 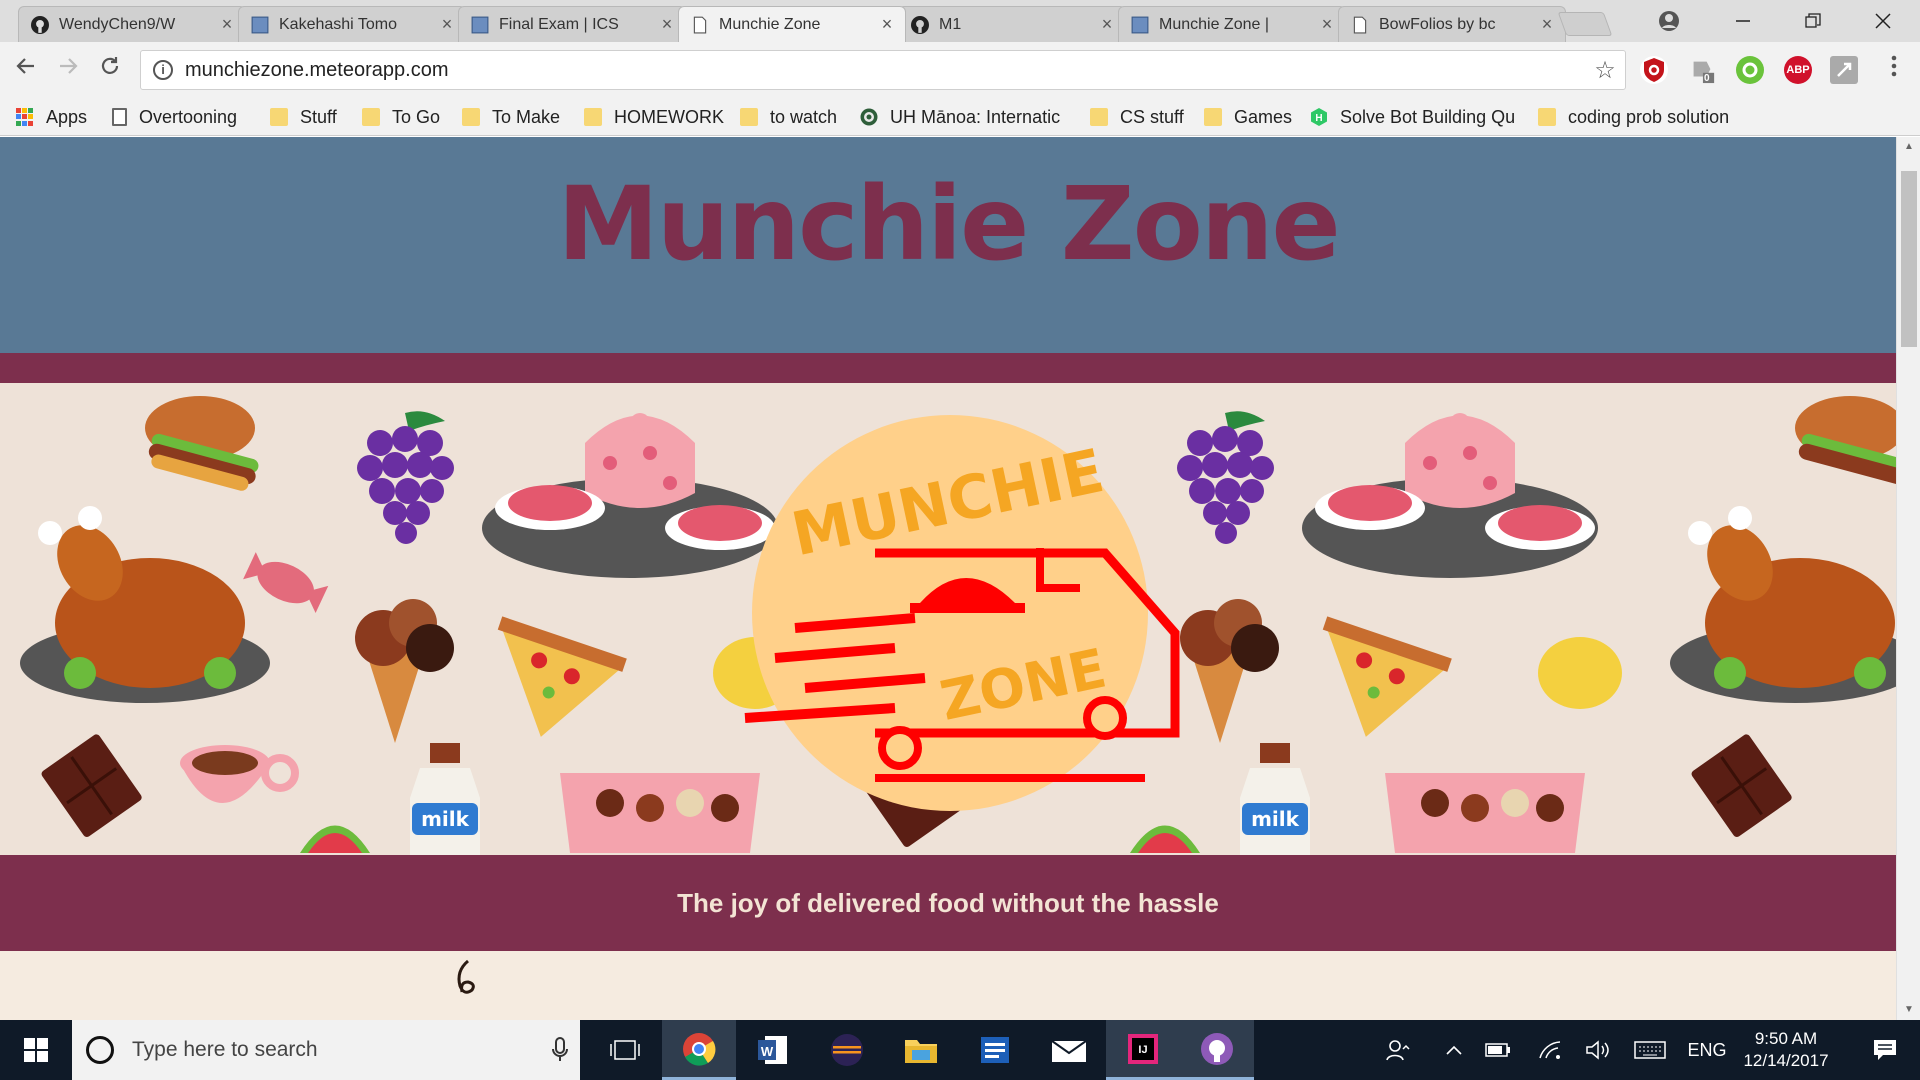 What do you see at coordinates (869, 117) in the screenshot?
I see `uh-seal-icon` at bounding box center [869, 117].